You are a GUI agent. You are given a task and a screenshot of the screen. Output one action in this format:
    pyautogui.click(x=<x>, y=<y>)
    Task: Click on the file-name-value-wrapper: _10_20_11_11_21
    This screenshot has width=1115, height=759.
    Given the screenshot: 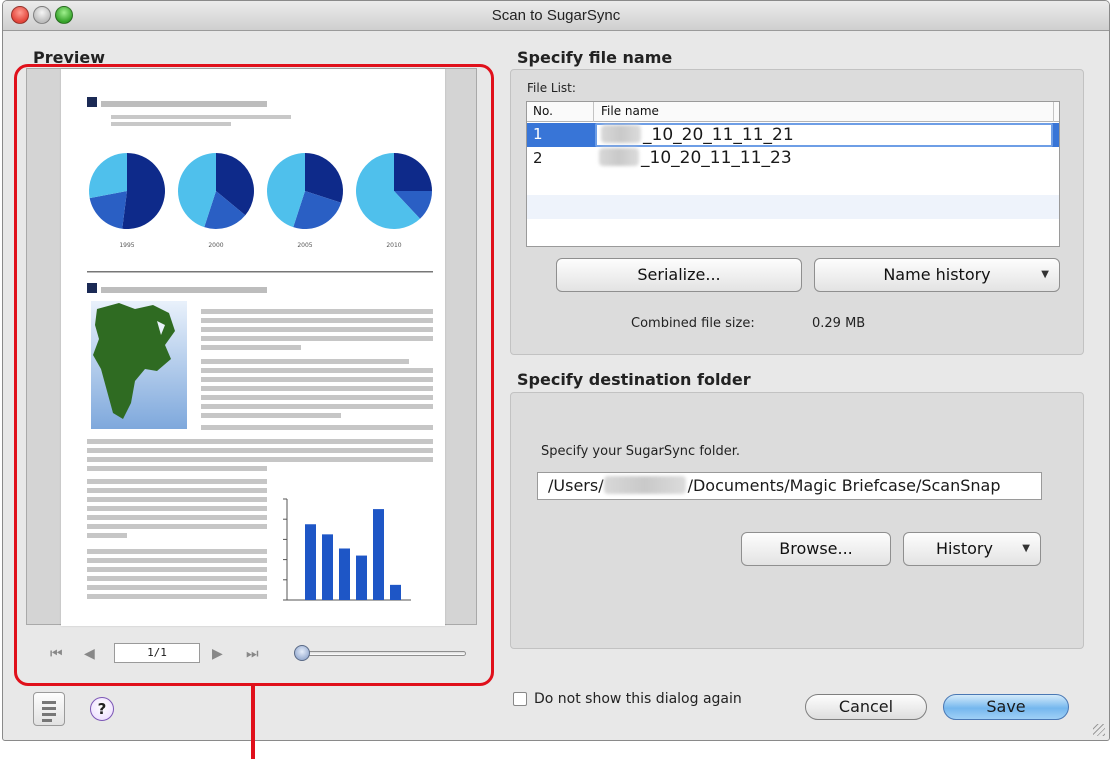 What is the action you would take?
    pyautogui.click(x=697, y=135)
    